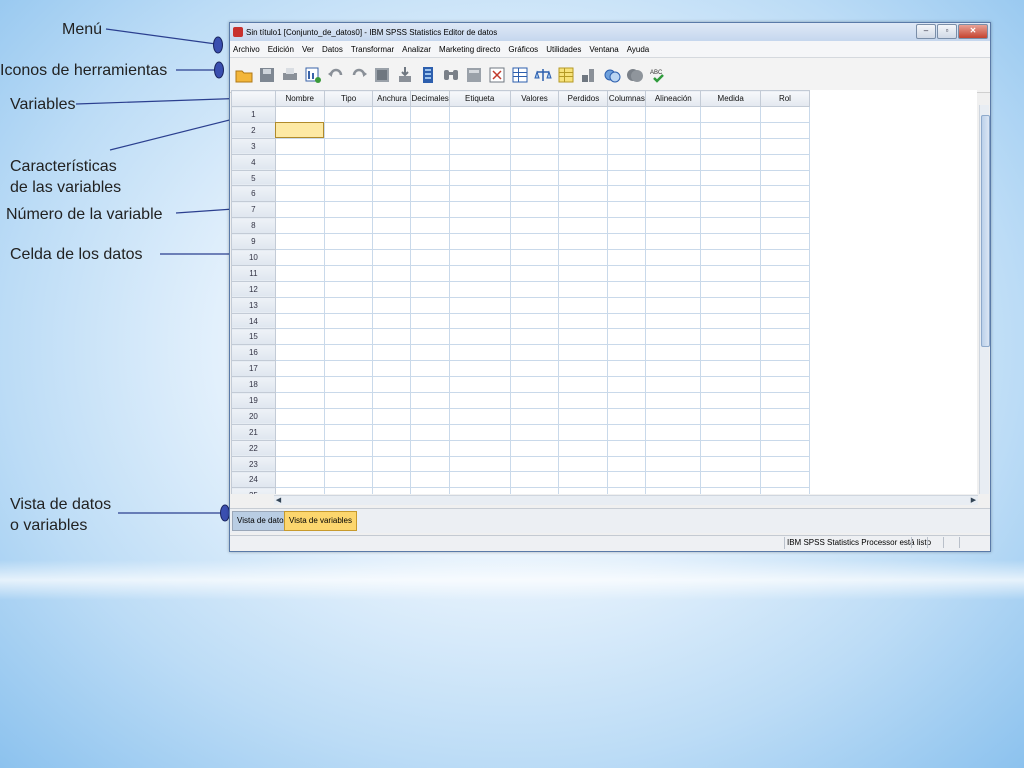 This screenshot has height=768, width=1024. What do you see at coordinates (635, 75) in the screenshot?
I see `show-all-variables-icon` at bounding box center [635, 75].